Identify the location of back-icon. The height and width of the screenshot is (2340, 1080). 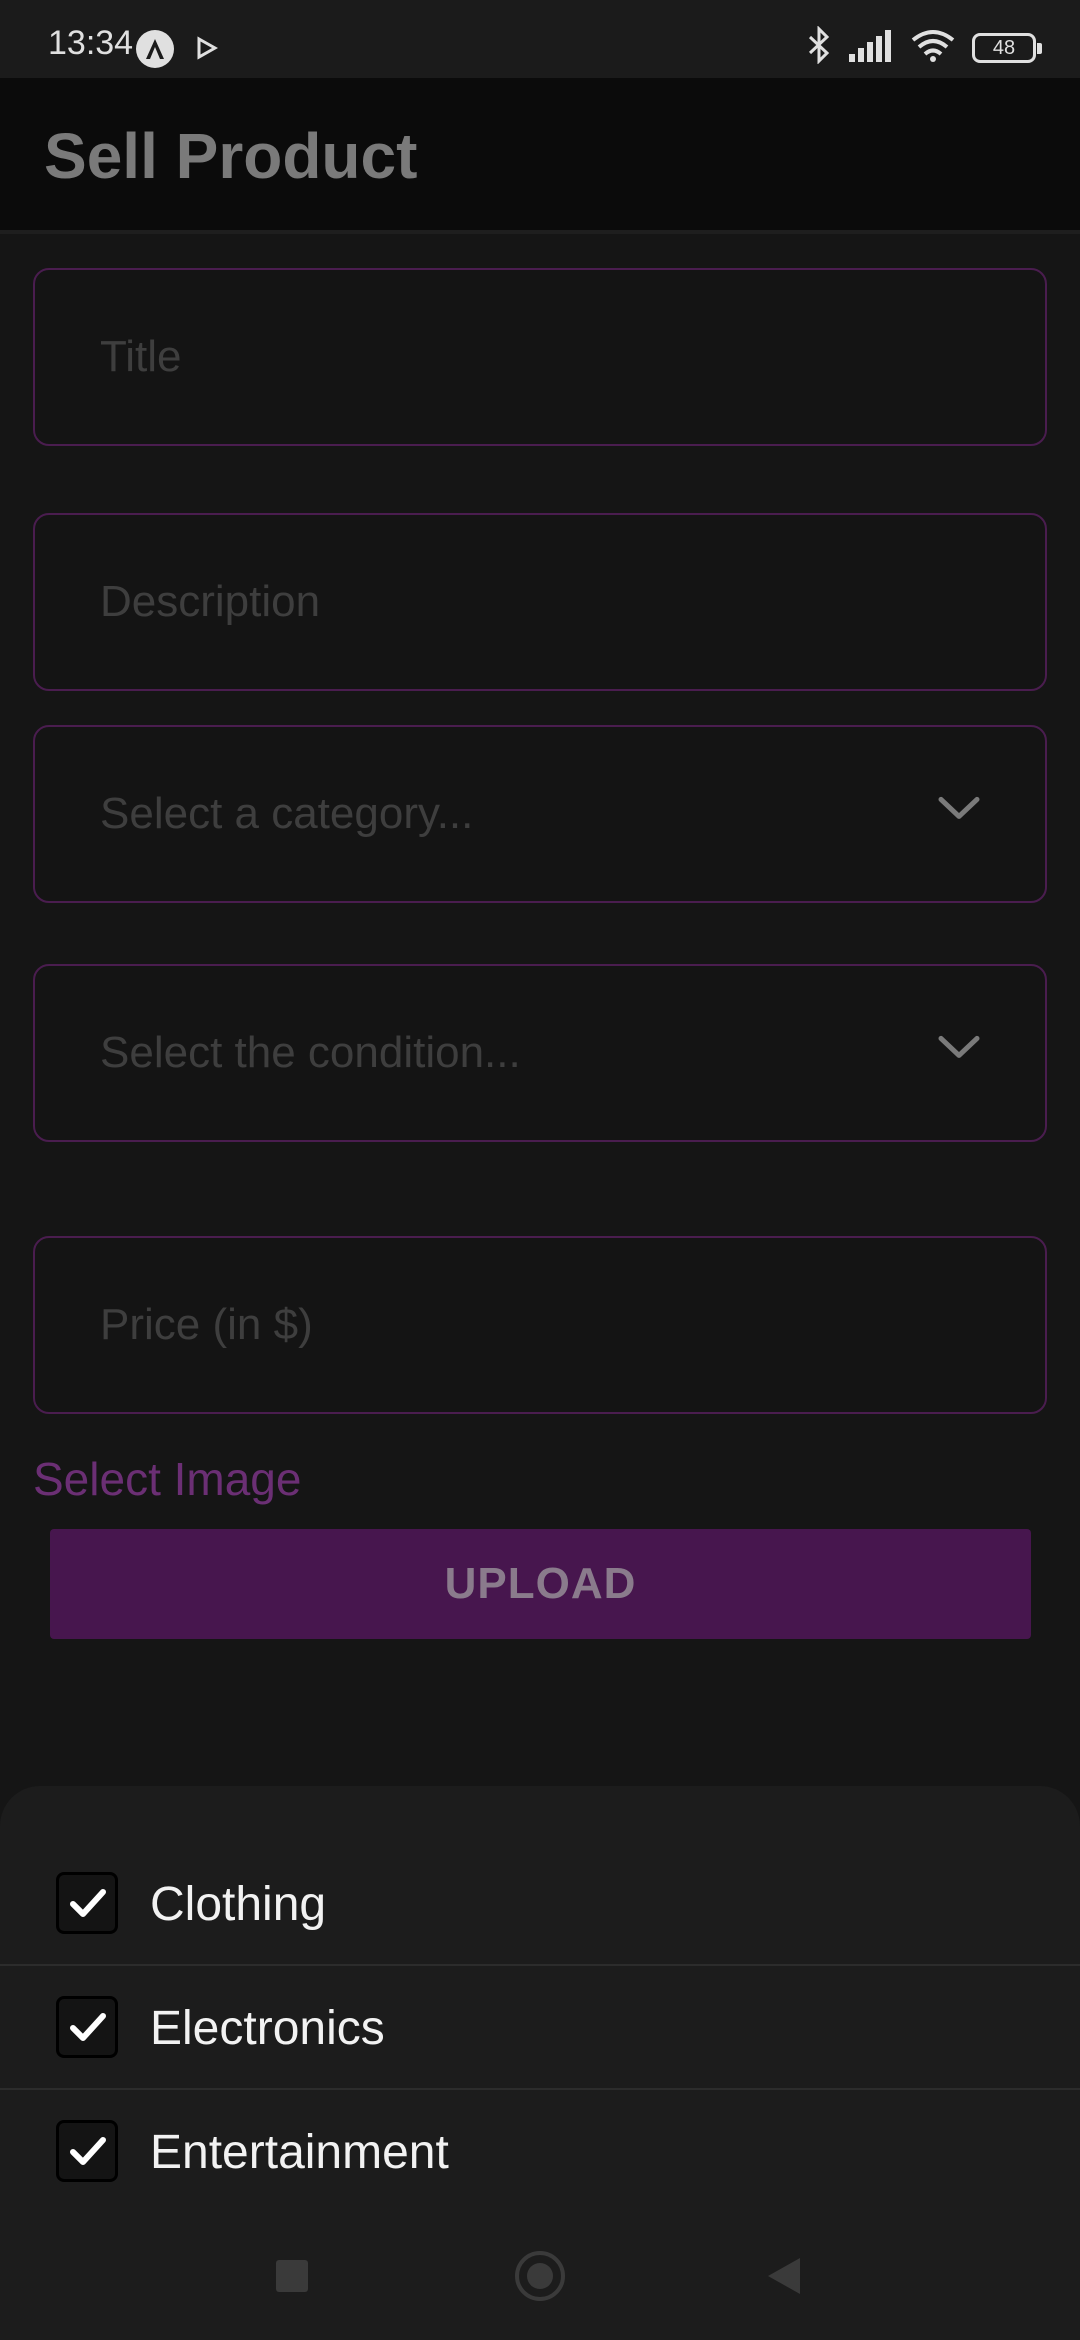
(784, 2278).